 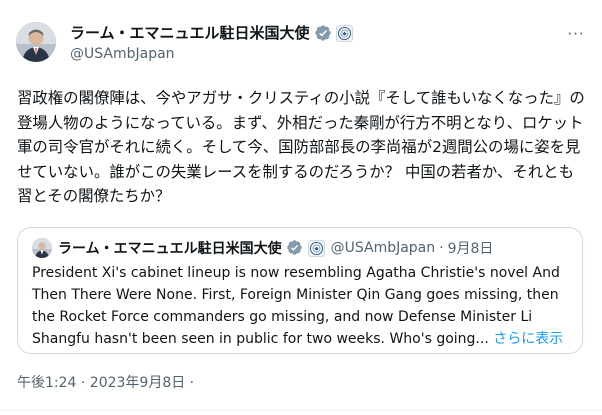 I want to click on tweet-timestamp: 午後1:24 · 2023年9月8日 ·, so click(x=105, y=383).